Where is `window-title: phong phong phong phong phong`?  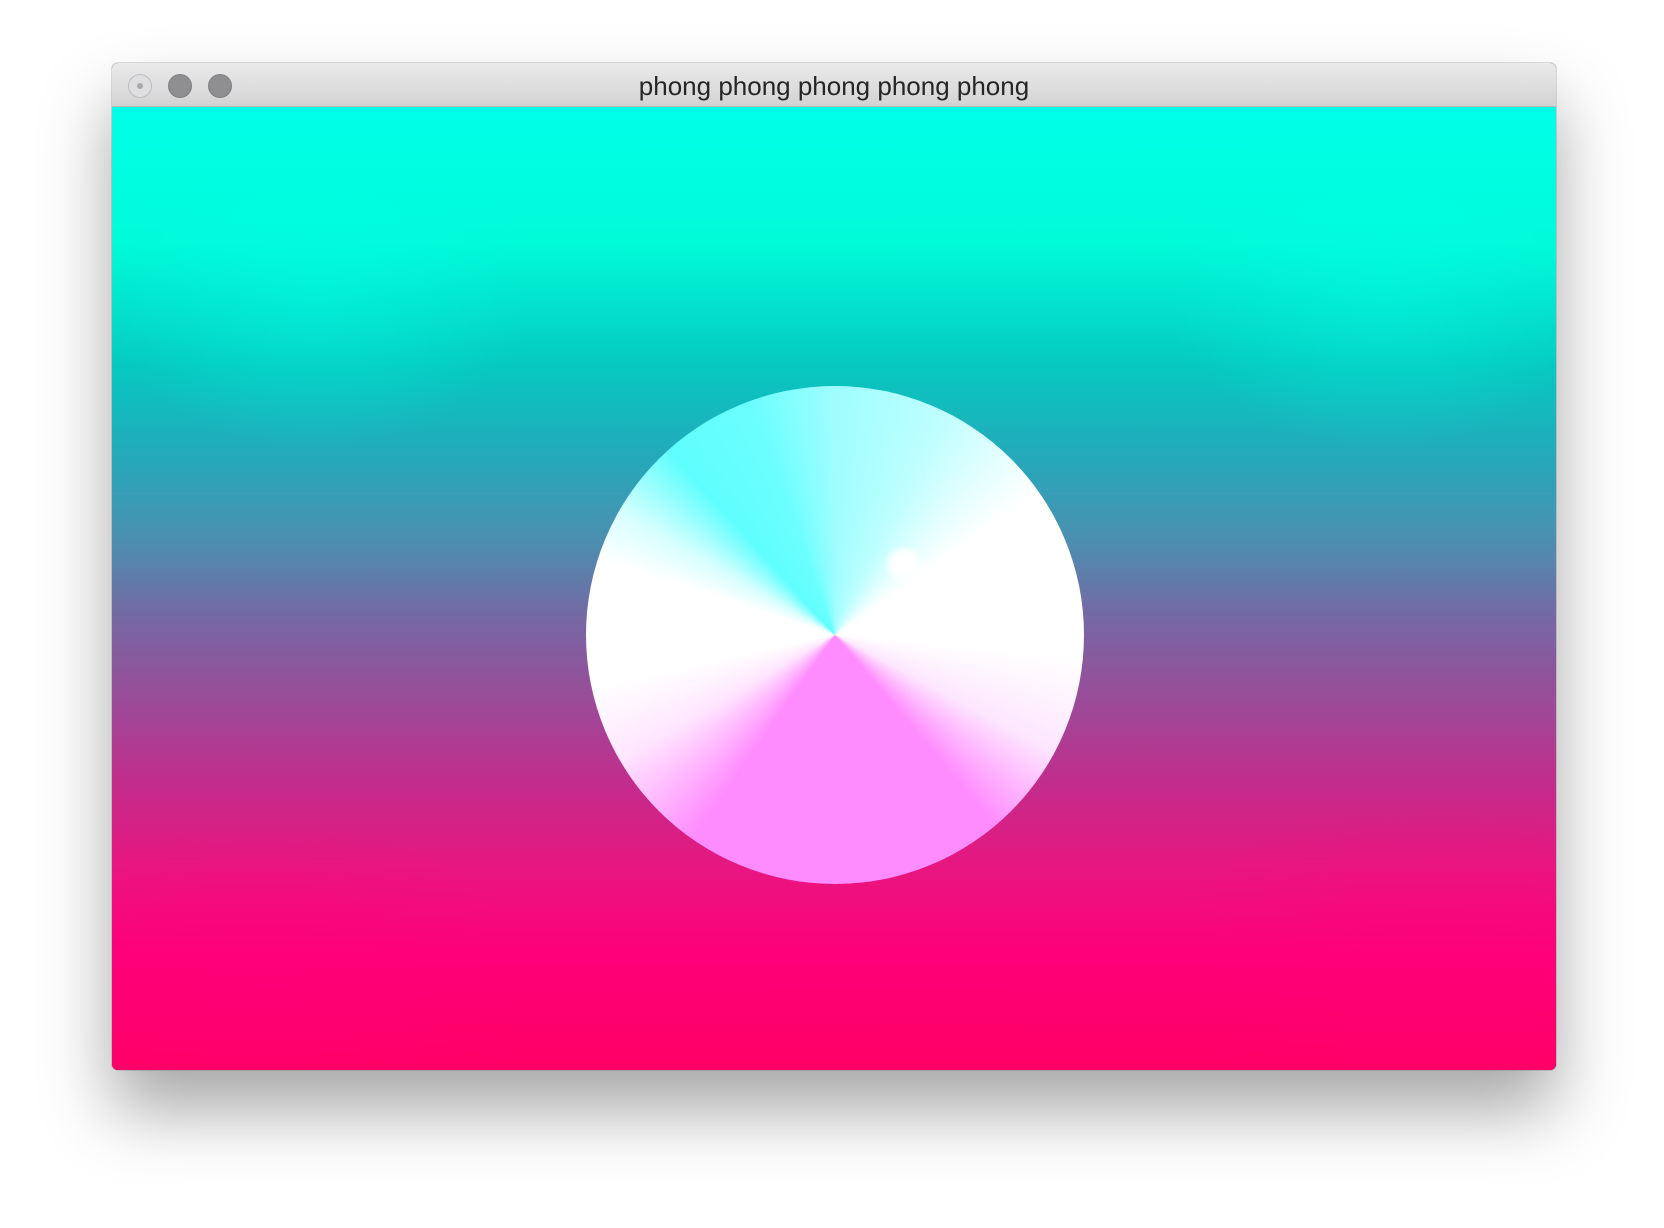
window-title: phong phong phong phong phong is located at coordinates (834, 86).